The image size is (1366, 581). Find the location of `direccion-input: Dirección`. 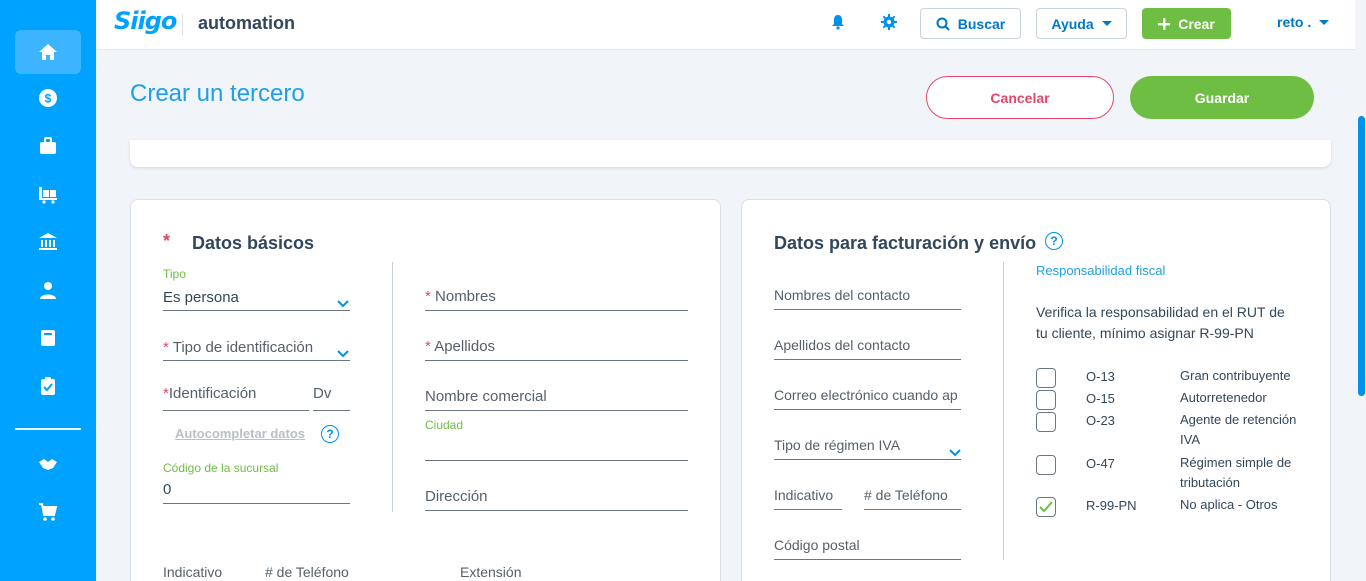

direccion-input: Dirección is located at coordinates (556, 498).